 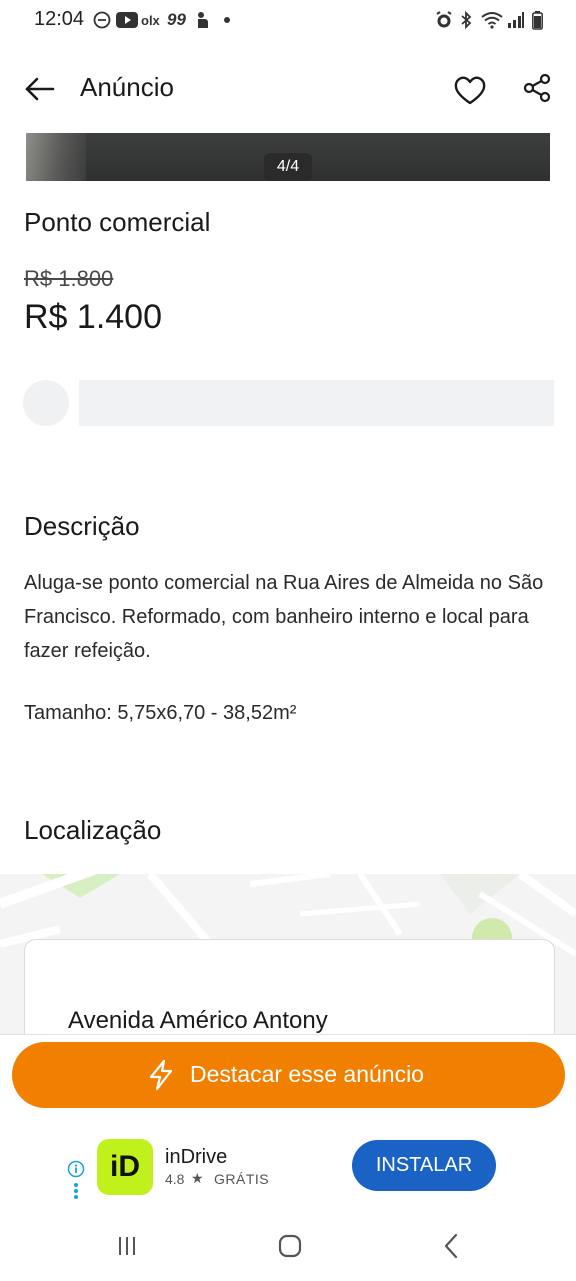 I want to click on dot-icon, so click(x=227, y=20).